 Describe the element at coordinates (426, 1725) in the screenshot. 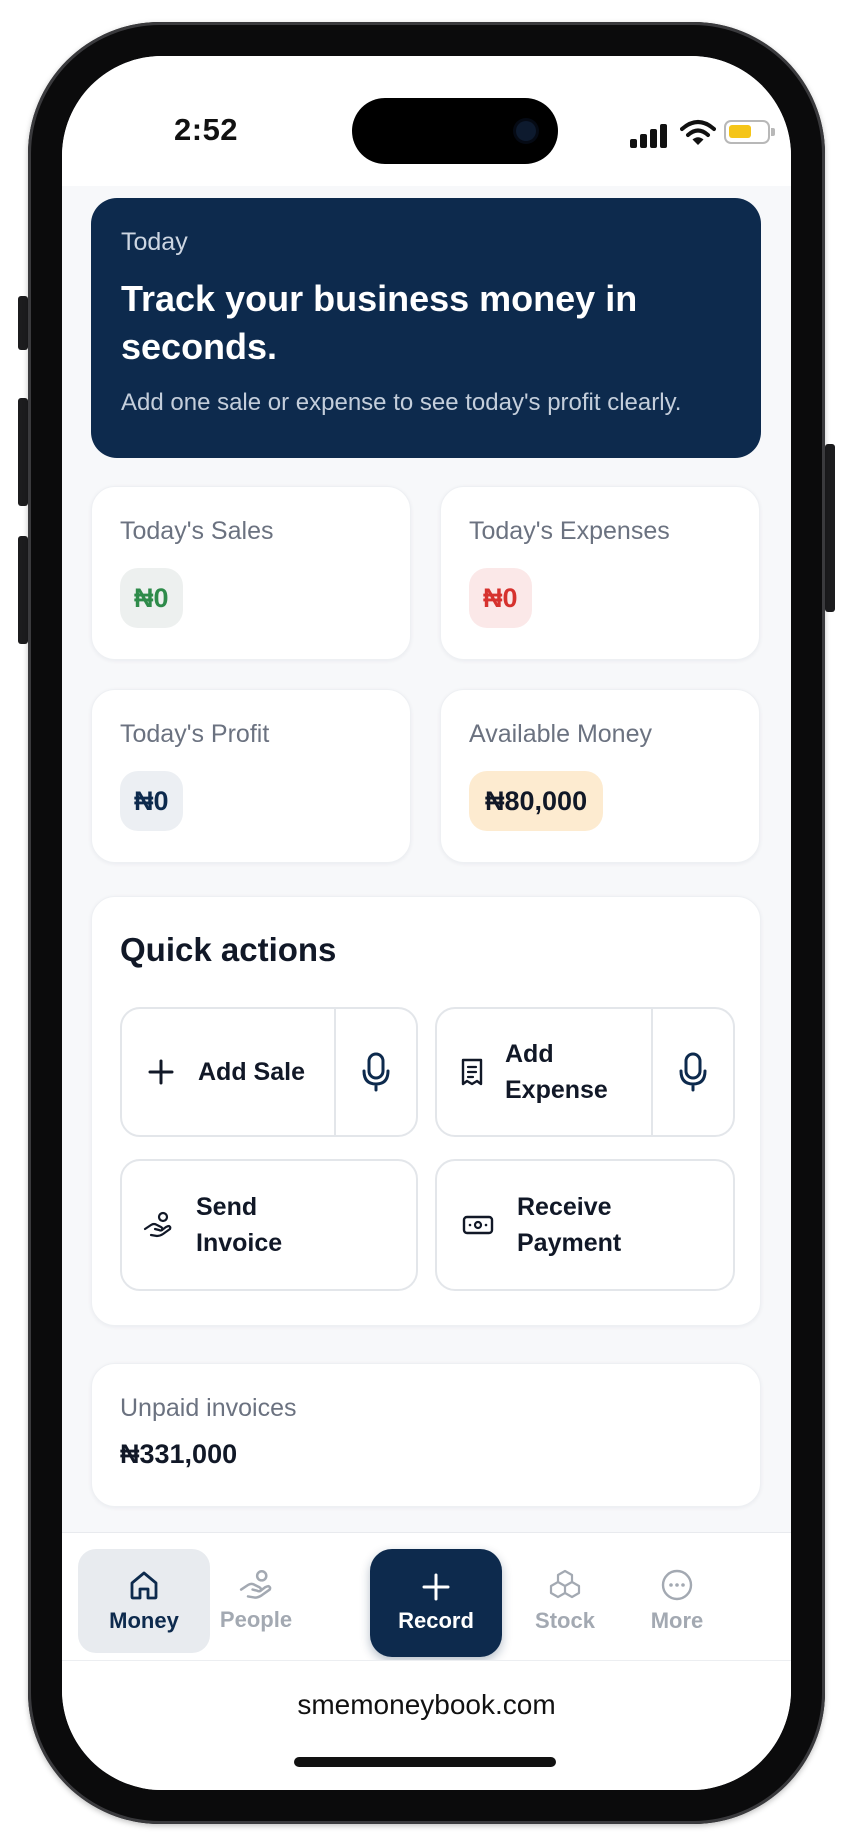

I see `browser-url-bar: smemoneybook.com` at that location.